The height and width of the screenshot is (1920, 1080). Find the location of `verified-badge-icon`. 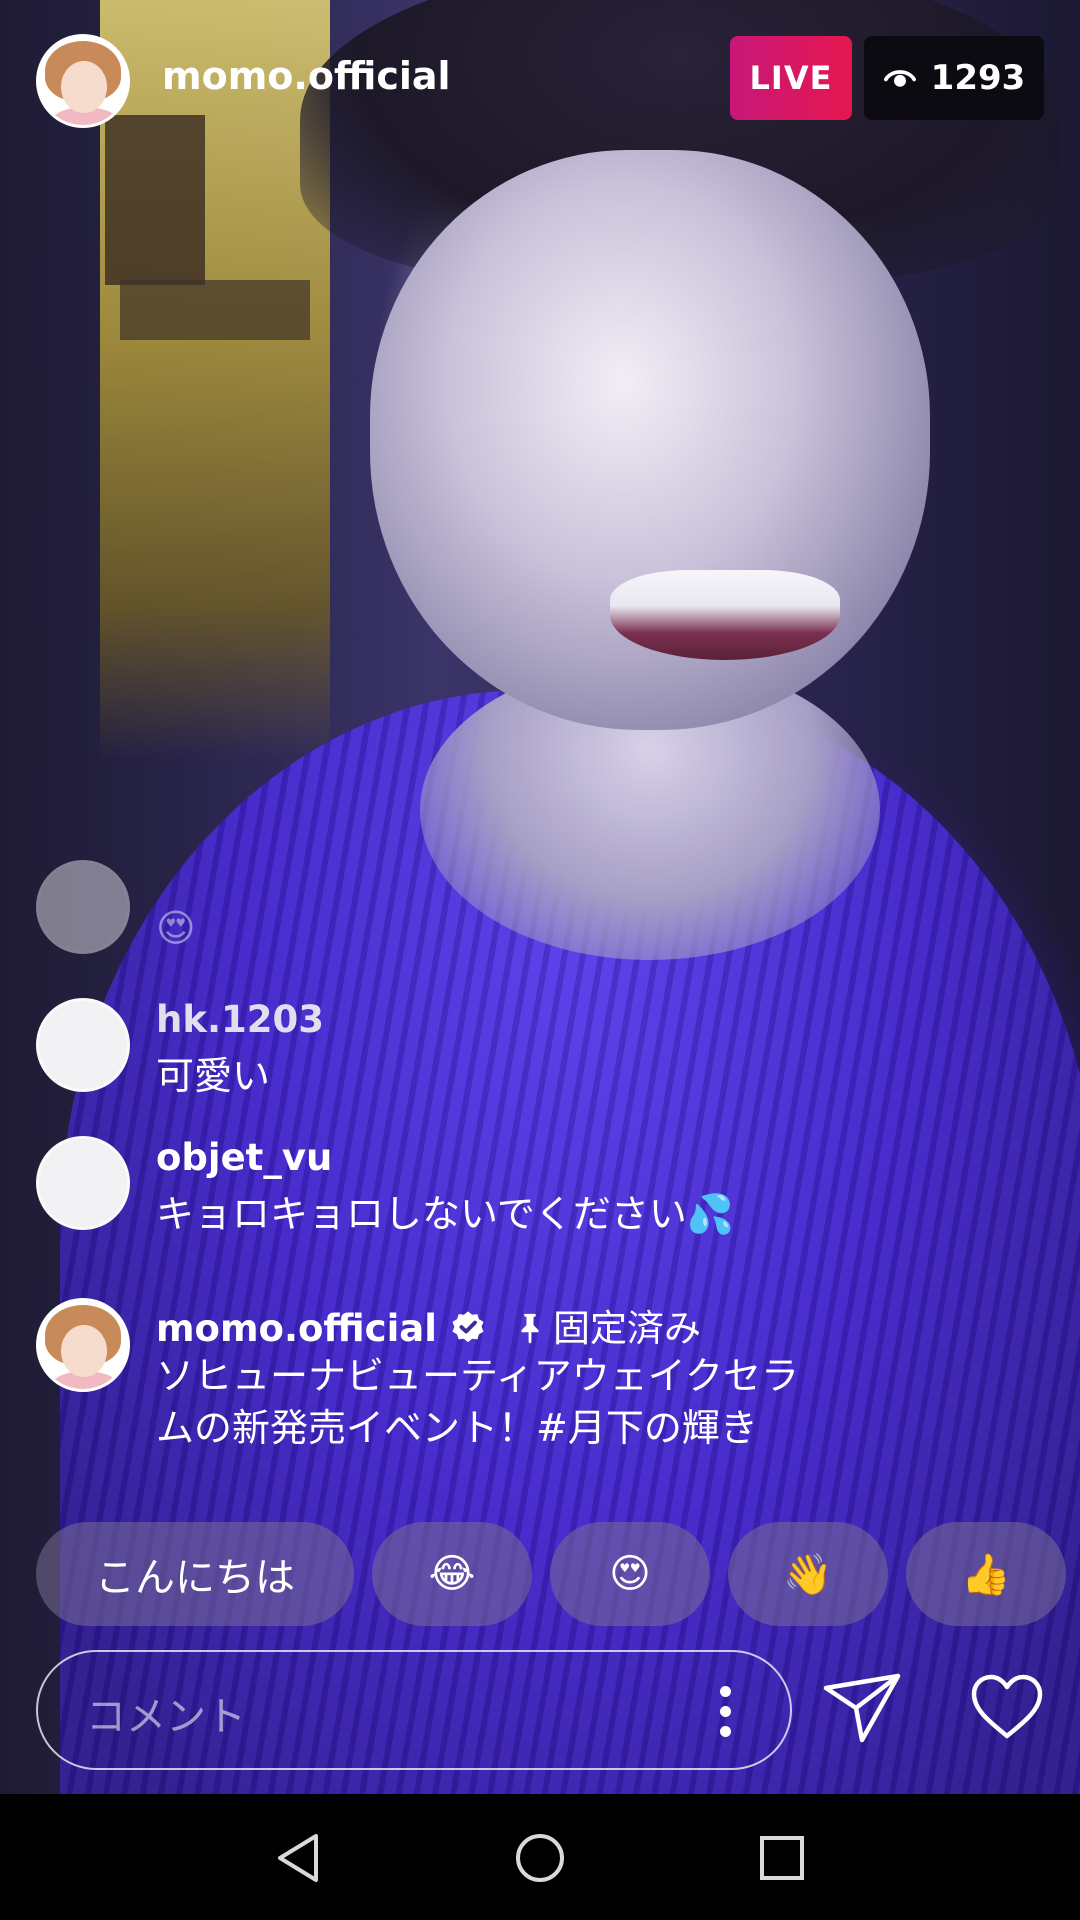

verified-badge-icon is located at coordinates (468, 1327).